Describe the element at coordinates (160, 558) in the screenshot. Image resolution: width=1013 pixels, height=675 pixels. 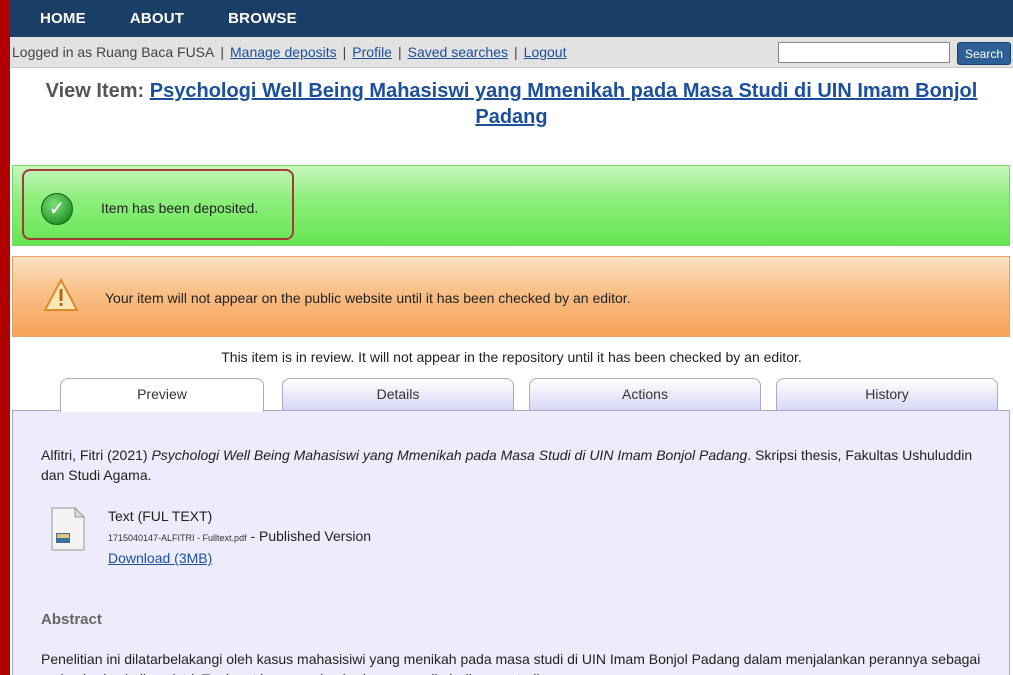
I see `download-link: Download (3MB)` at that location.